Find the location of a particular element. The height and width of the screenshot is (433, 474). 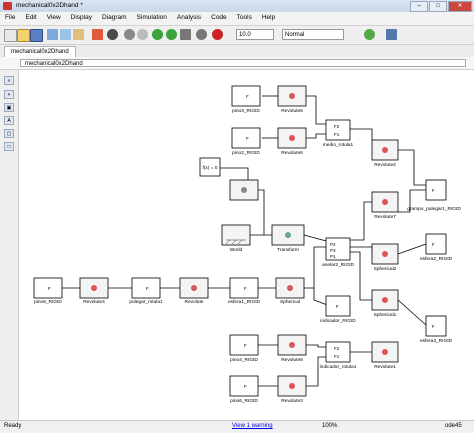

label-grampo: grampo_polegar1_RIGID is located at coordinates (434, 209).